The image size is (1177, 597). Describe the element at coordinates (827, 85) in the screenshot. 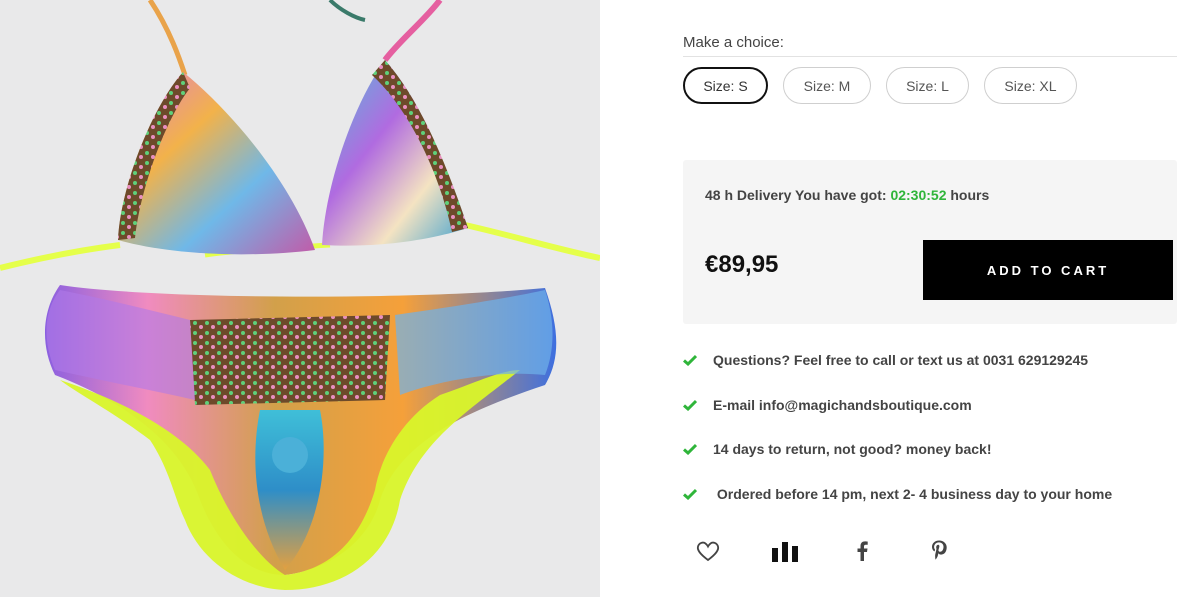

I see `size-option-m: Size: M` at that location.